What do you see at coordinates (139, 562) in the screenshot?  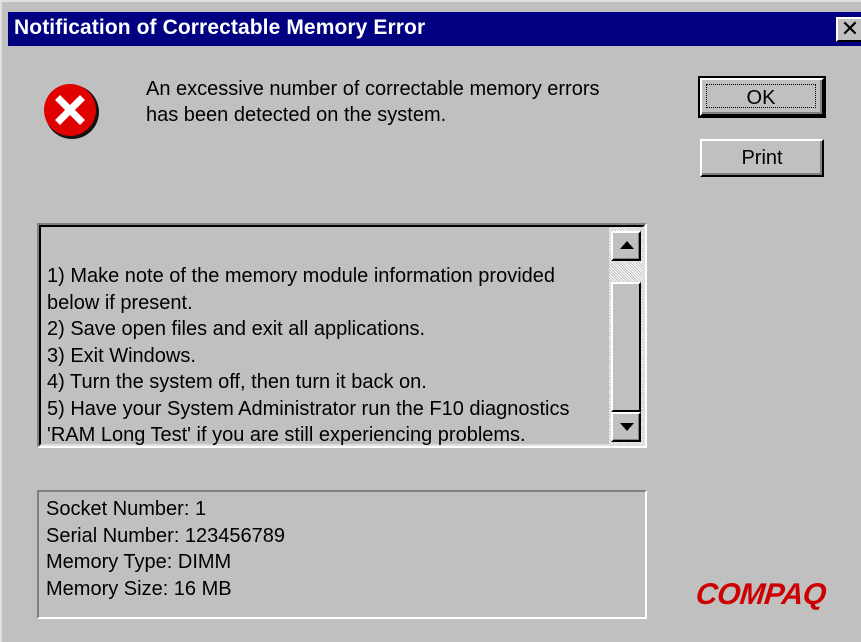 I see `memory-type: Memory Type: DIMM` at bounding box center [139, 562].